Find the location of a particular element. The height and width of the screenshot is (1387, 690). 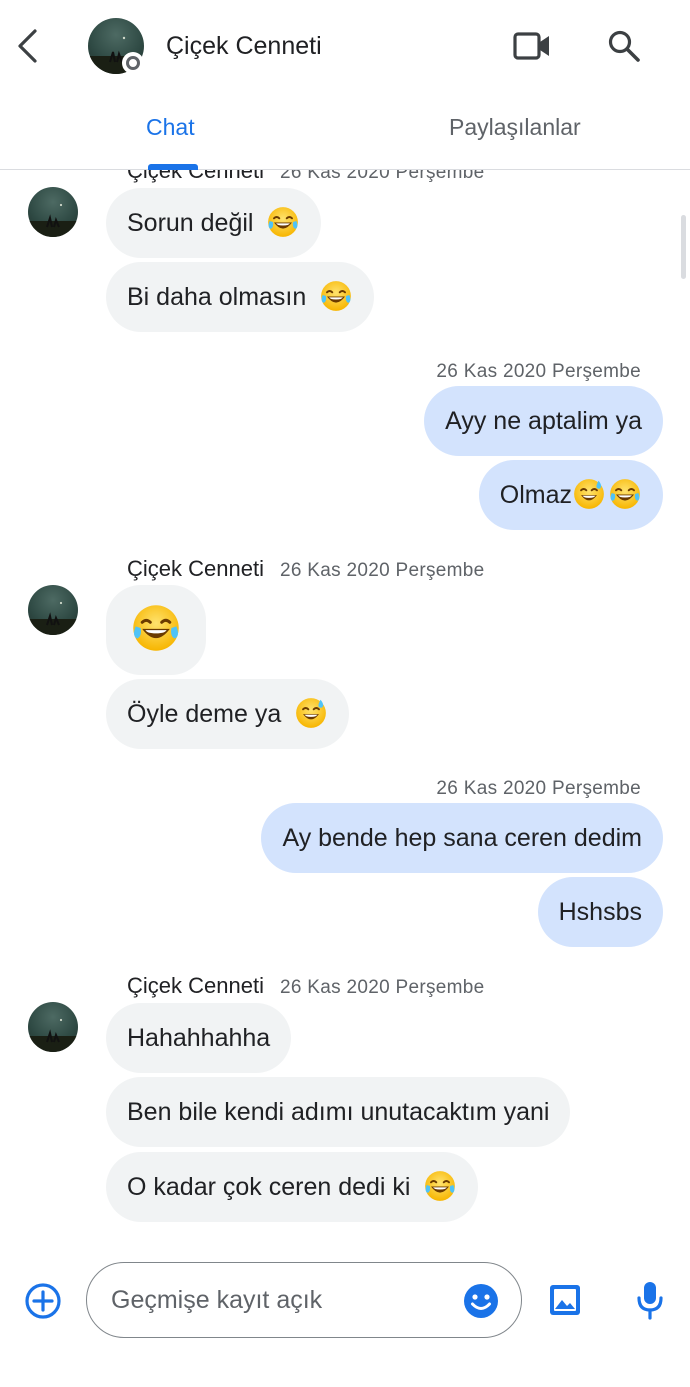

status-indicator-icon is located at coordinates (133, 63).